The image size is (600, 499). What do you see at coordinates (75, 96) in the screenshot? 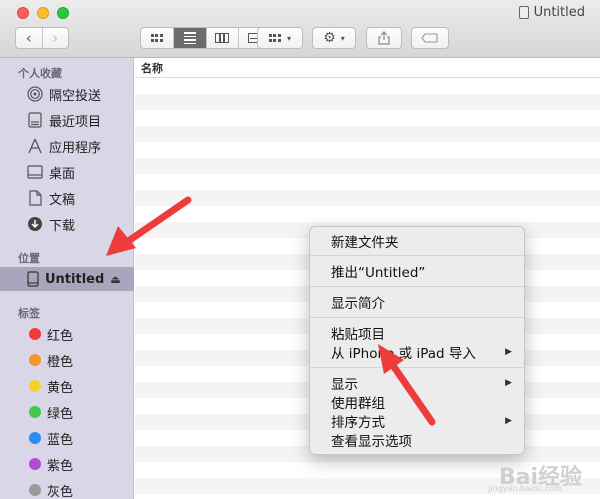
I see `sidebar-item-label: 隔空投送` at bounding box center [75, 96].